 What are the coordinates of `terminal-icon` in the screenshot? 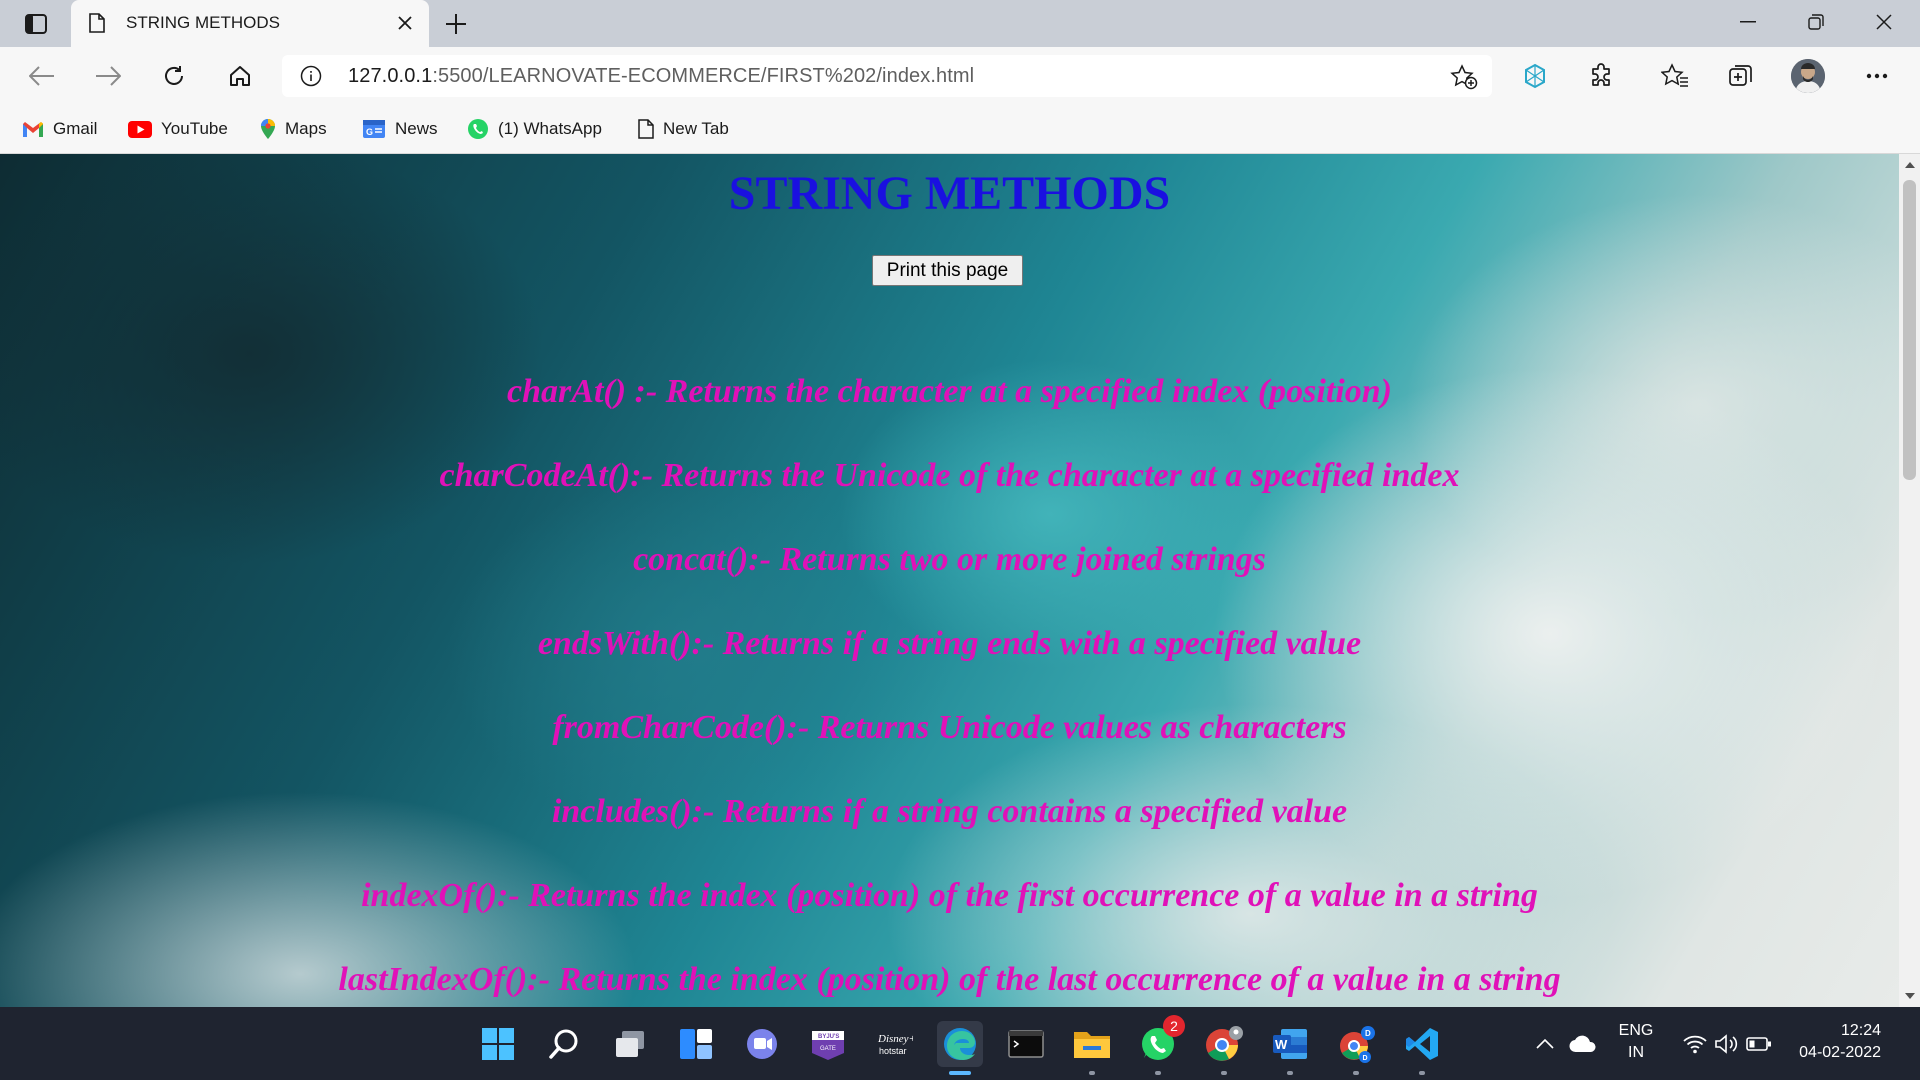 It's located at (1026, 1044).